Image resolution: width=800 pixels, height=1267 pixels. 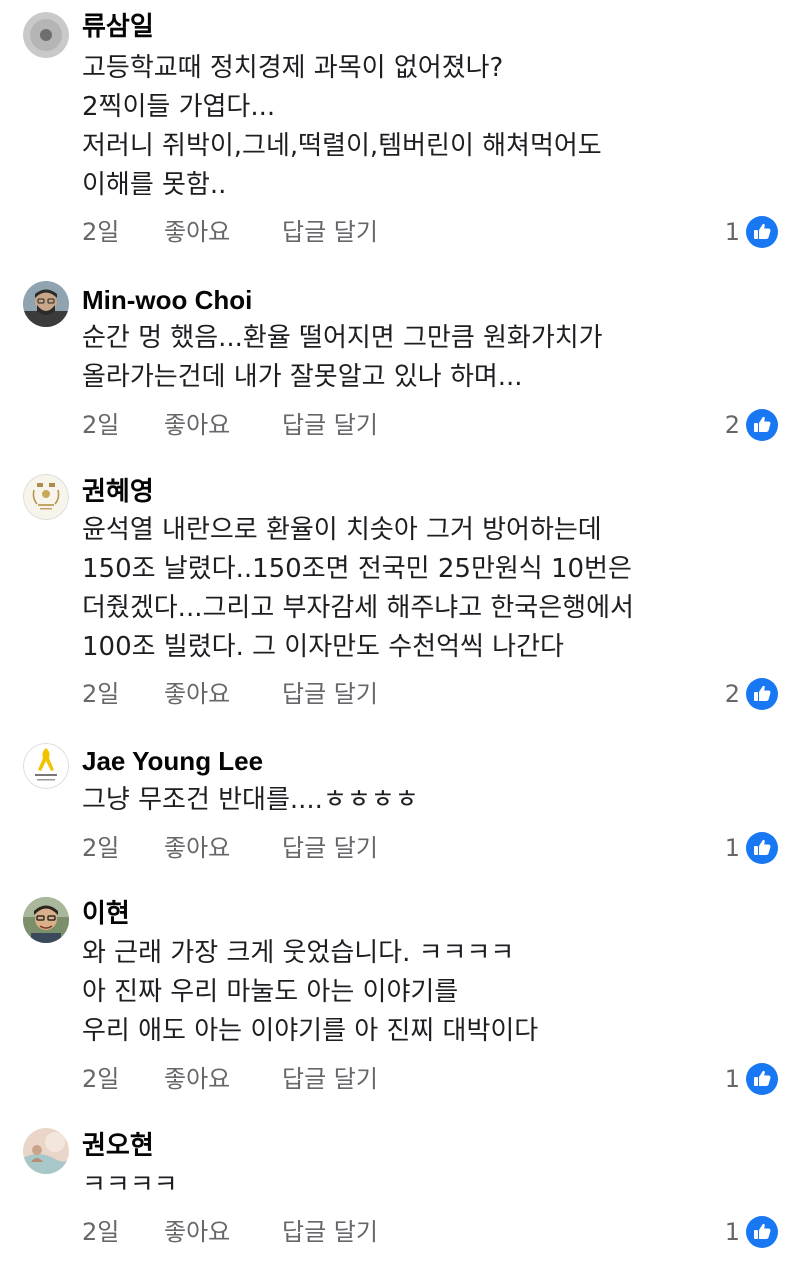 I want to click on comment-text: 와 근래 가장 크게 웃었습니다. ㅋㅋㅋㅋ, so click(x=298, y=953).